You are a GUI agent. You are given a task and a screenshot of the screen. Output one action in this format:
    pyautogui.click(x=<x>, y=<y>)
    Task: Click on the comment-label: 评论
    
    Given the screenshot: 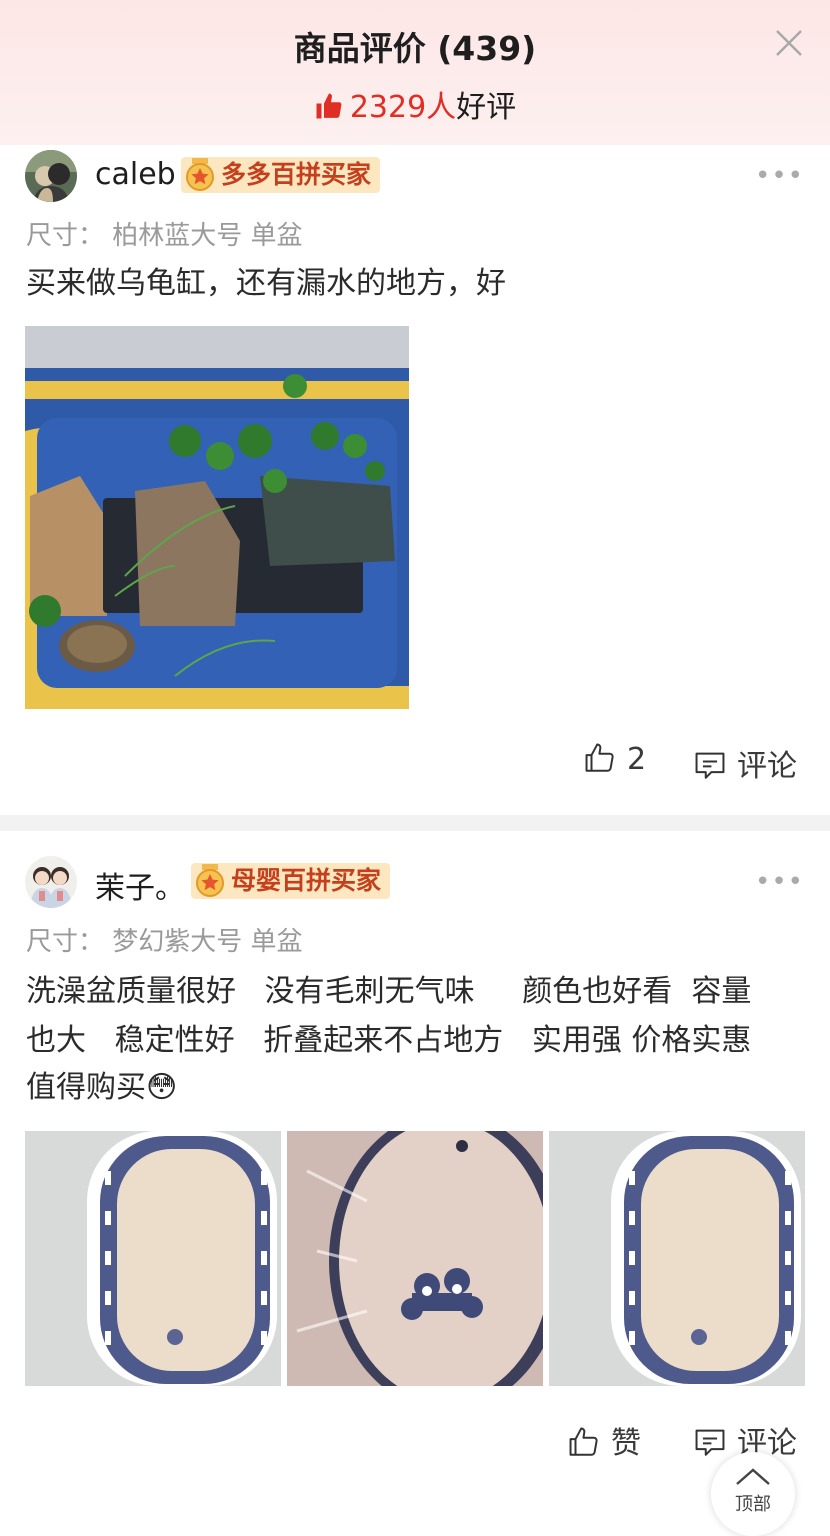 What is the action you would take?
    pyautogui.click(x=767, y=766)
    